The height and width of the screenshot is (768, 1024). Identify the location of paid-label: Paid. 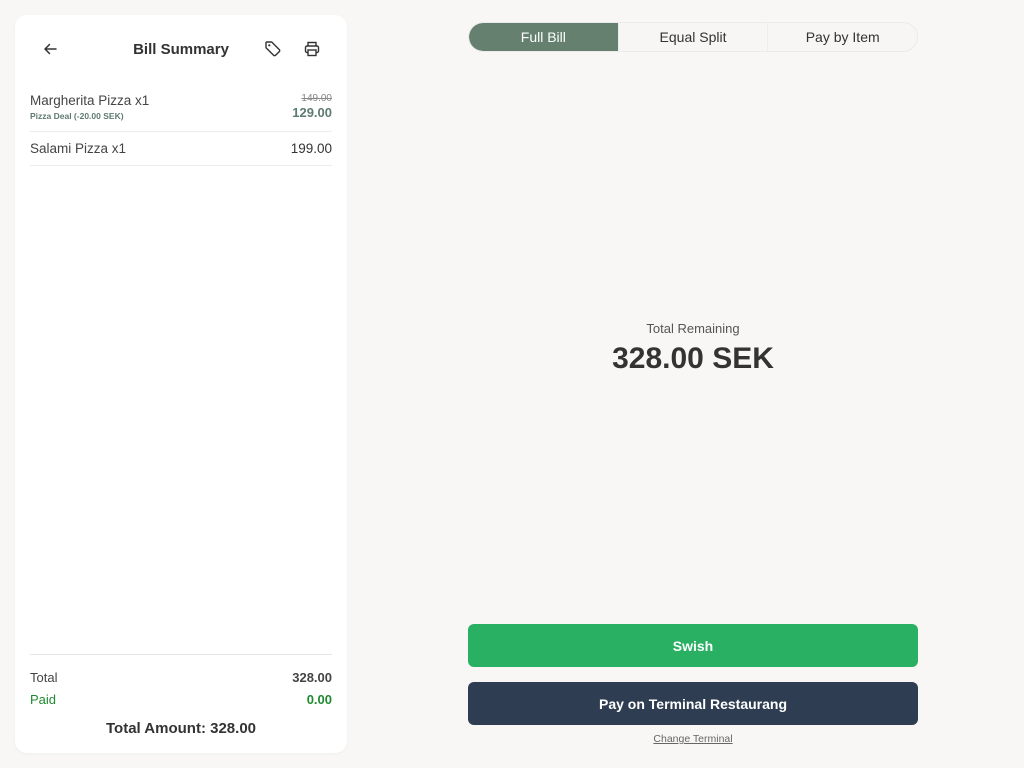
(43, 699).